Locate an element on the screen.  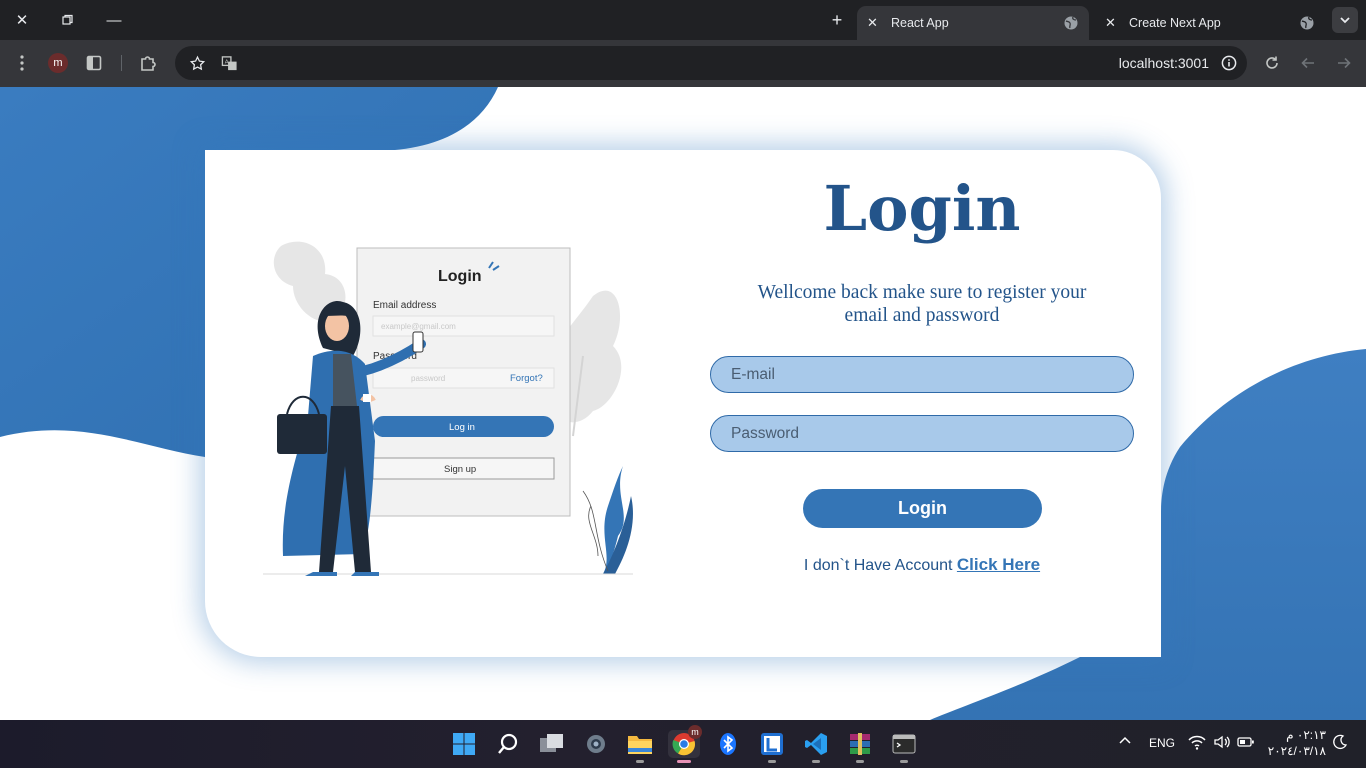
bookmark-star-icon is located at coordinates (197, 63).